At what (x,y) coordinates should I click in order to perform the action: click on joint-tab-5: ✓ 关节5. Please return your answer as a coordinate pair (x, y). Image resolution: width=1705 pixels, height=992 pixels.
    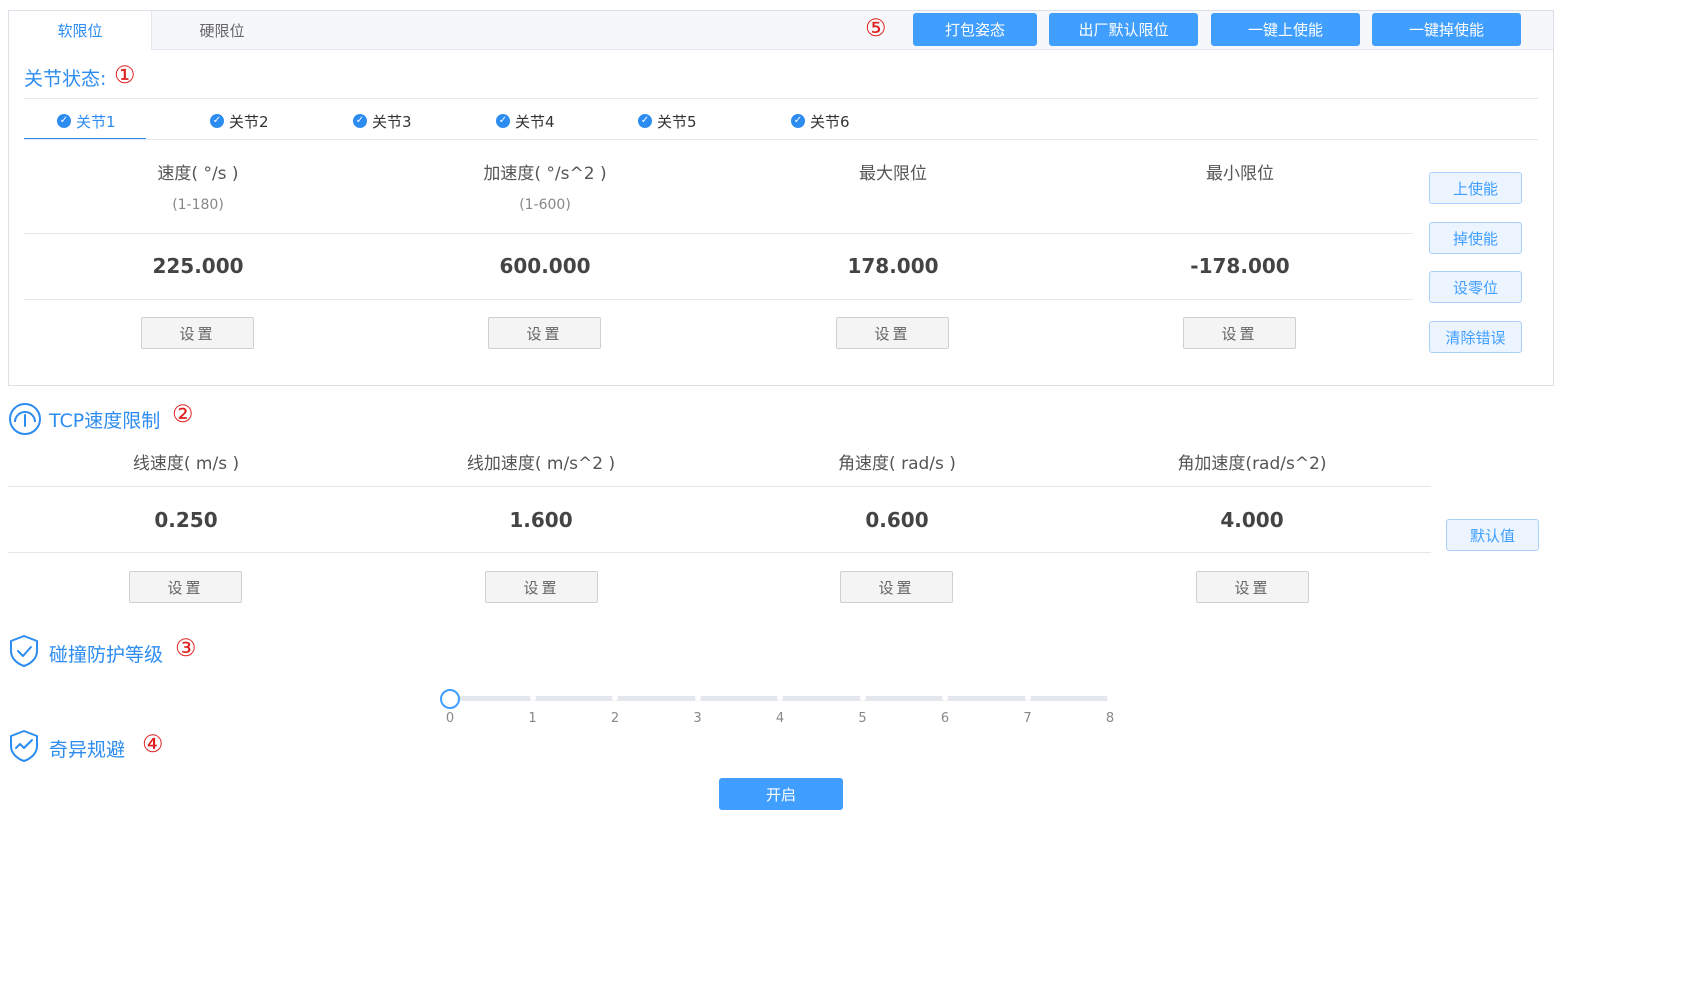
    Looking at the image, I should click on (667, 121).